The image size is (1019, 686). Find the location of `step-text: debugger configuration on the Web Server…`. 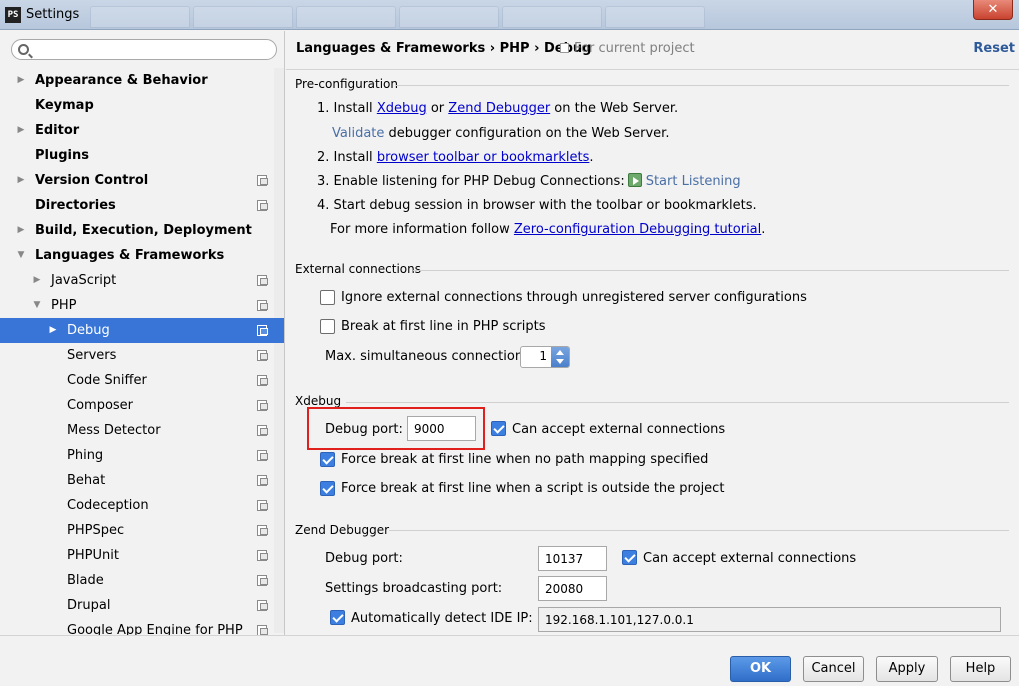

step-text: debugger configuration on the Web Server… is located at coordinates (527, 133).